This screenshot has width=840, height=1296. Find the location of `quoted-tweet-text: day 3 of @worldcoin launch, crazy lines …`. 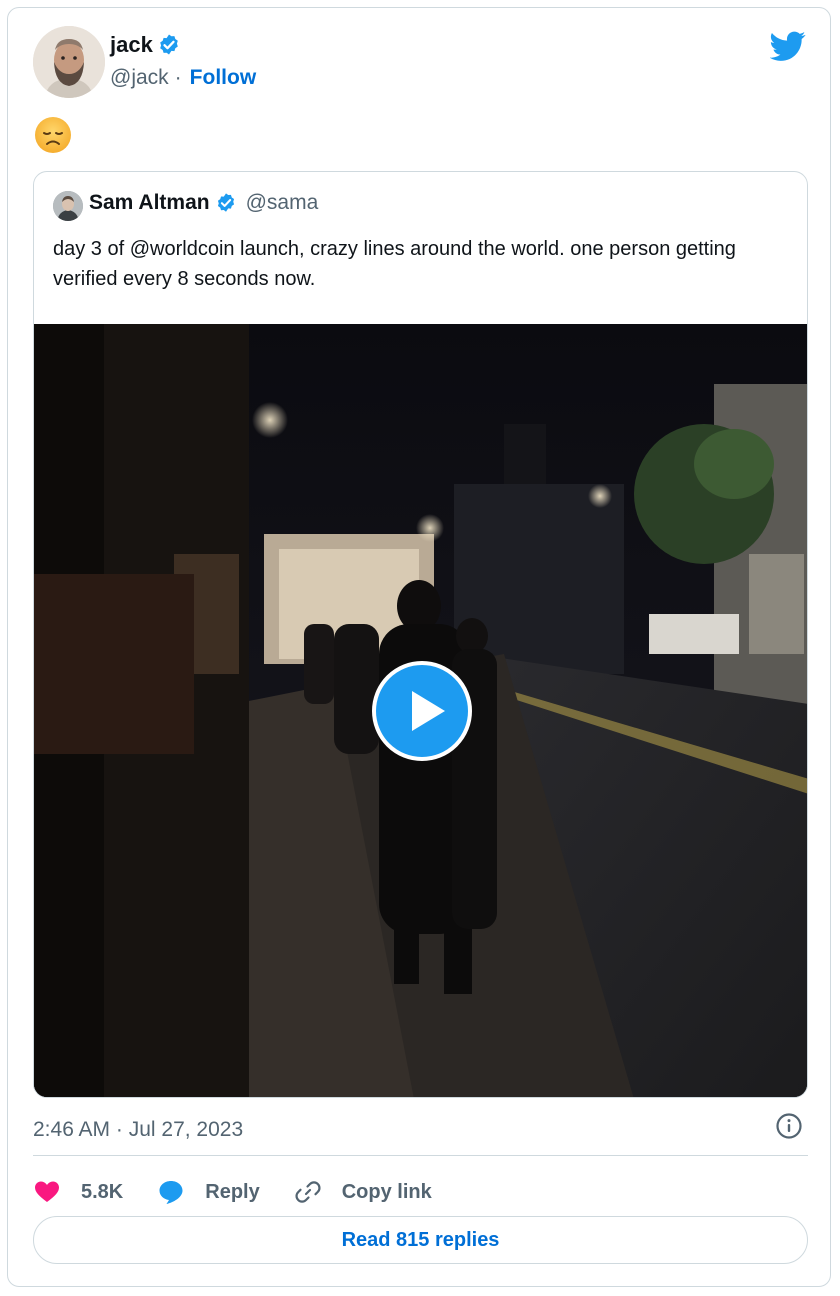

quoted-tweet-text: day 3 of @worldcoin launch, crazy lines … is located at coordinates (394, 264).